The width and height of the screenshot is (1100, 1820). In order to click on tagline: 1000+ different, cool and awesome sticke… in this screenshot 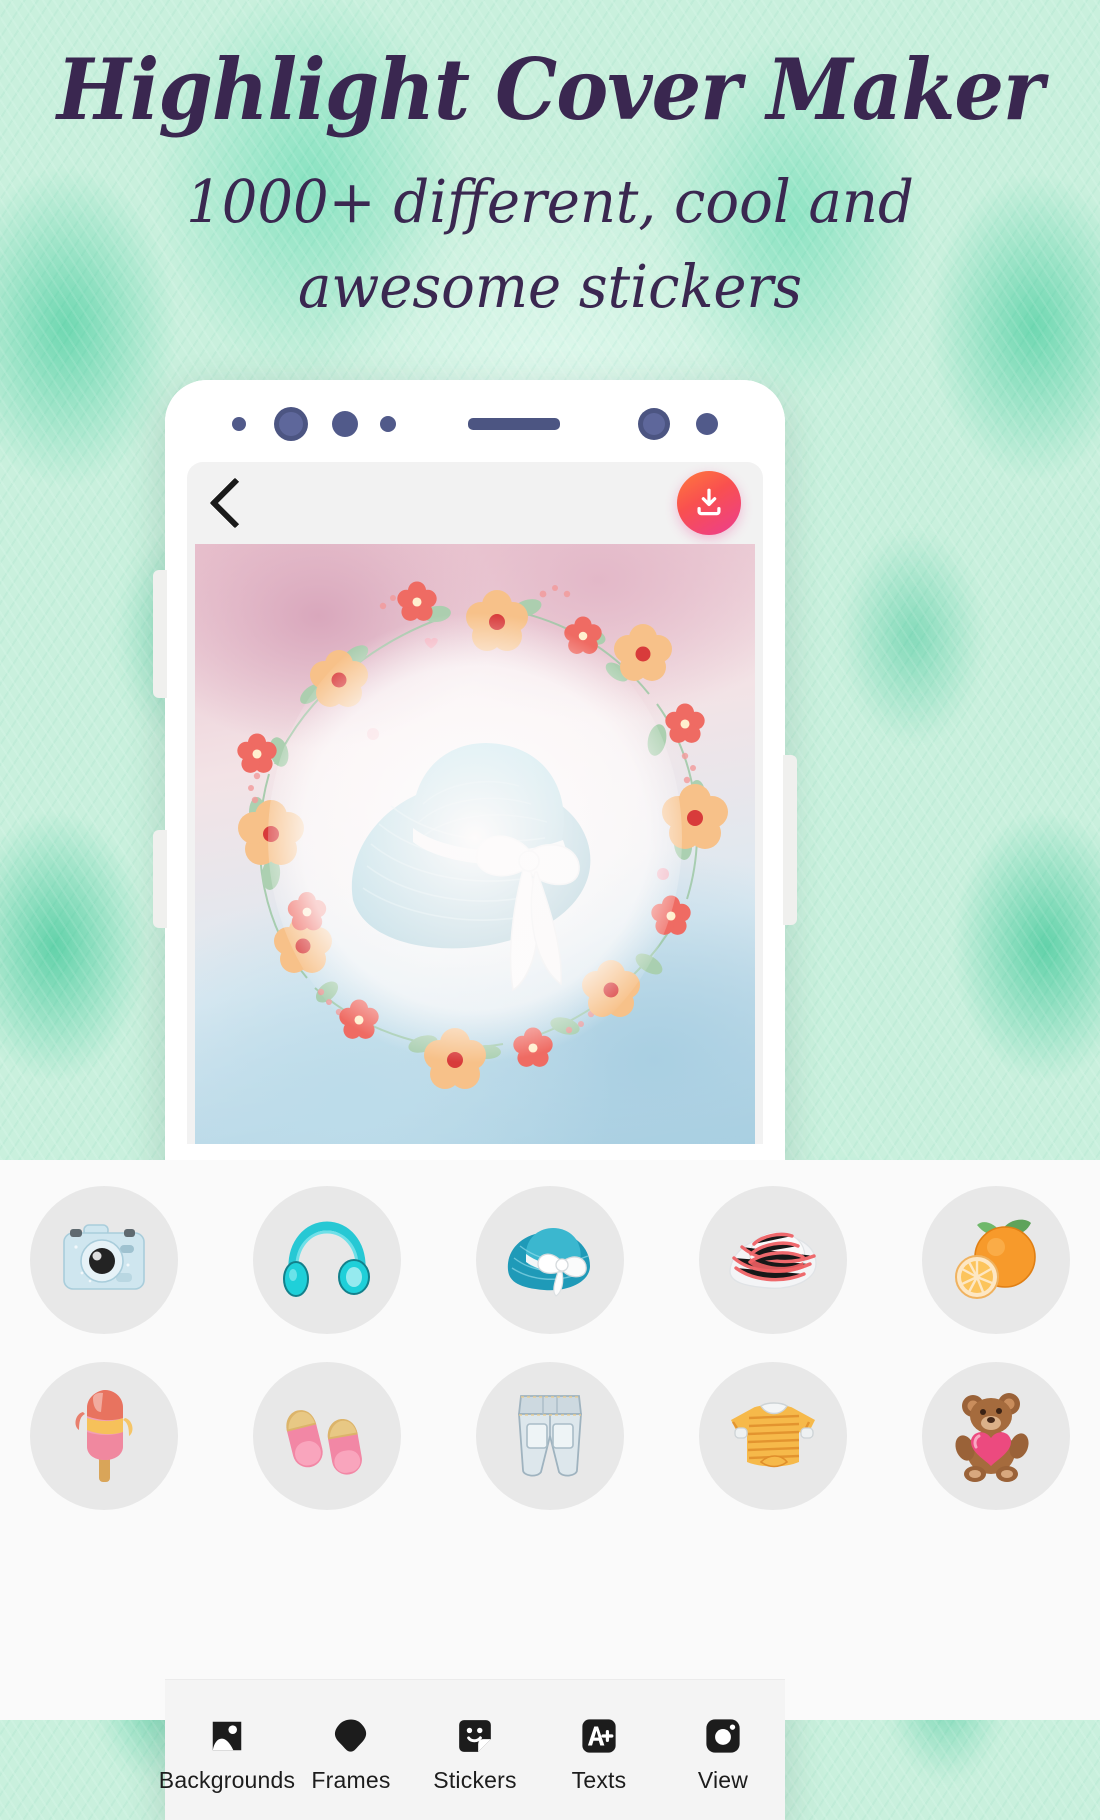, I will do `click(550, 245)`.